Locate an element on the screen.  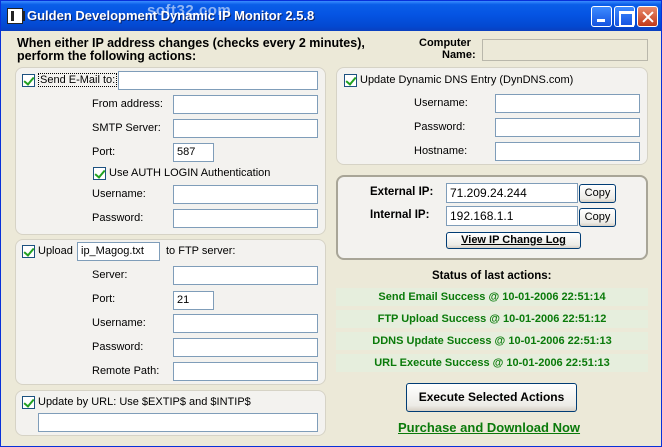
ftp-username-label: Username: is located at coordinates (119, 323).